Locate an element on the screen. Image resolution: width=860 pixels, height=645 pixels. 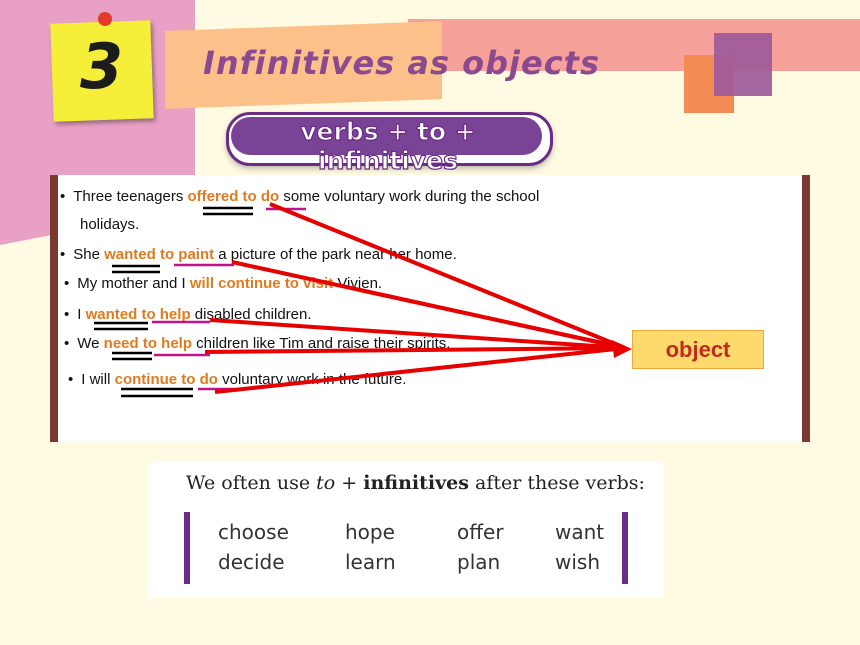
verb-cell: hope is located at coordinates (370, 532).